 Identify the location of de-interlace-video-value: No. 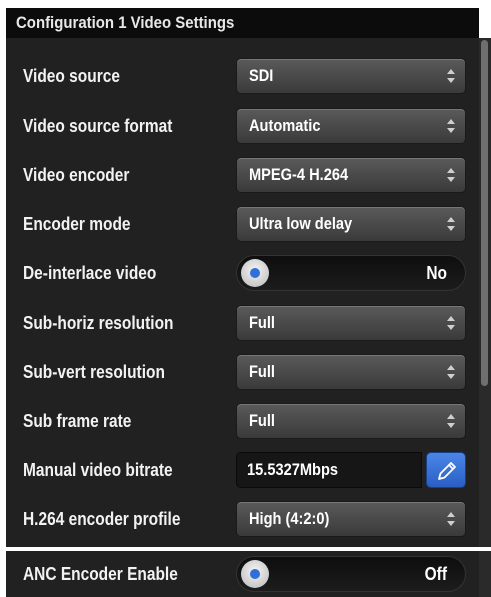
(436, 273).